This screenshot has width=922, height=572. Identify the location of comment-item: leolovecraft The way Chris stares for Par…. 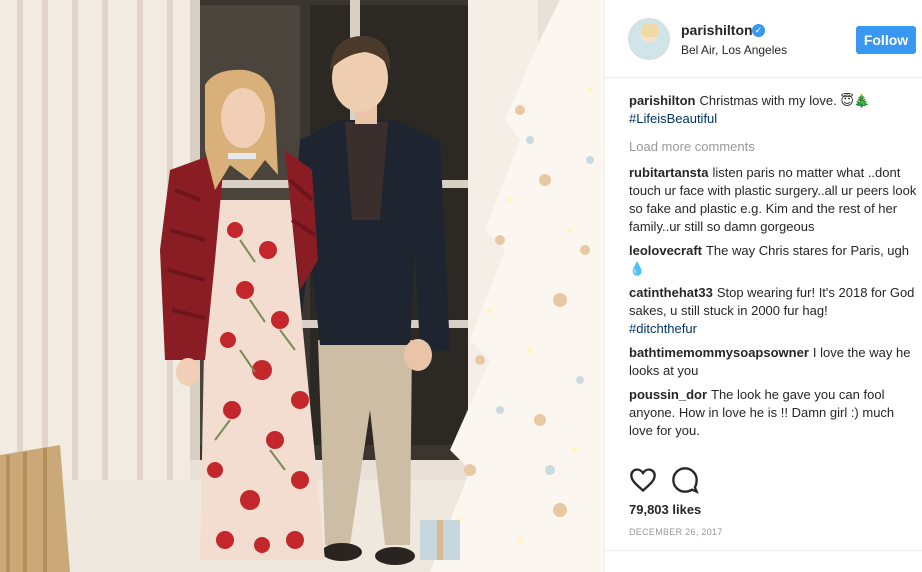
(773, 260).